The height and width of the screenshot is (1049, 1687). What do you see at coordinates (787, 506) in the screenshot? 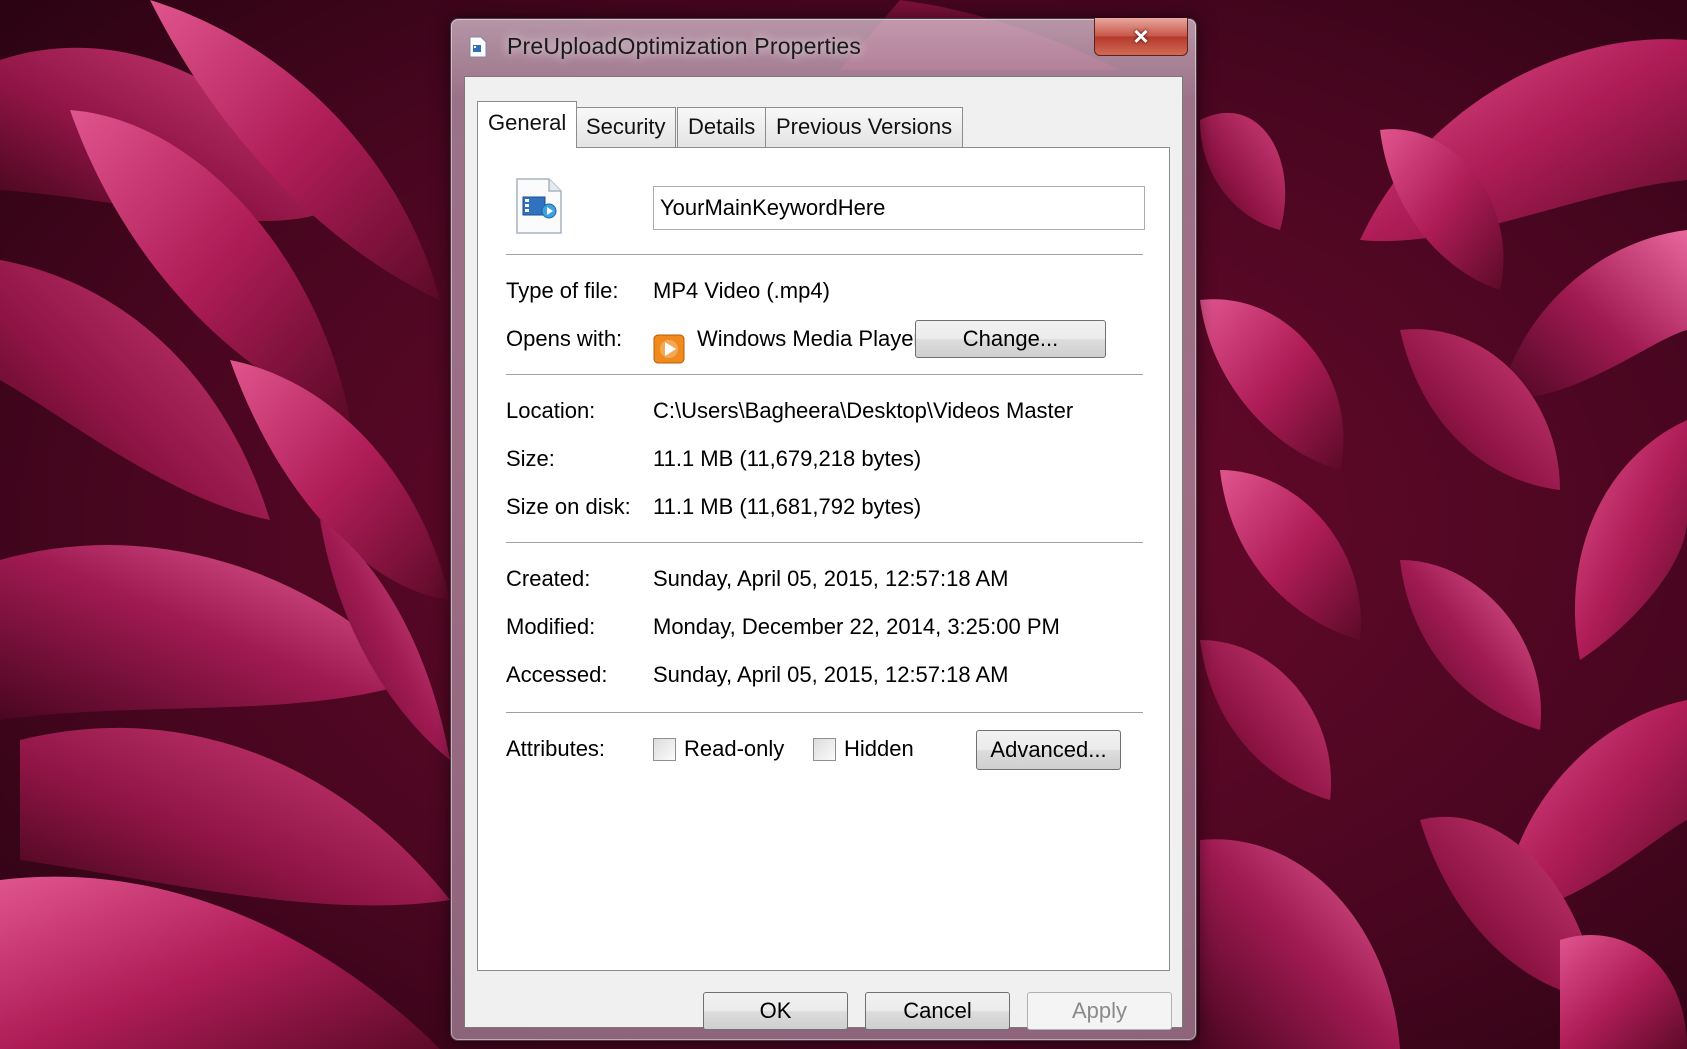
I see `size-on-disk-value: 11.1 MB (11,681,792 bytes)` at bounding box center [787, 506].